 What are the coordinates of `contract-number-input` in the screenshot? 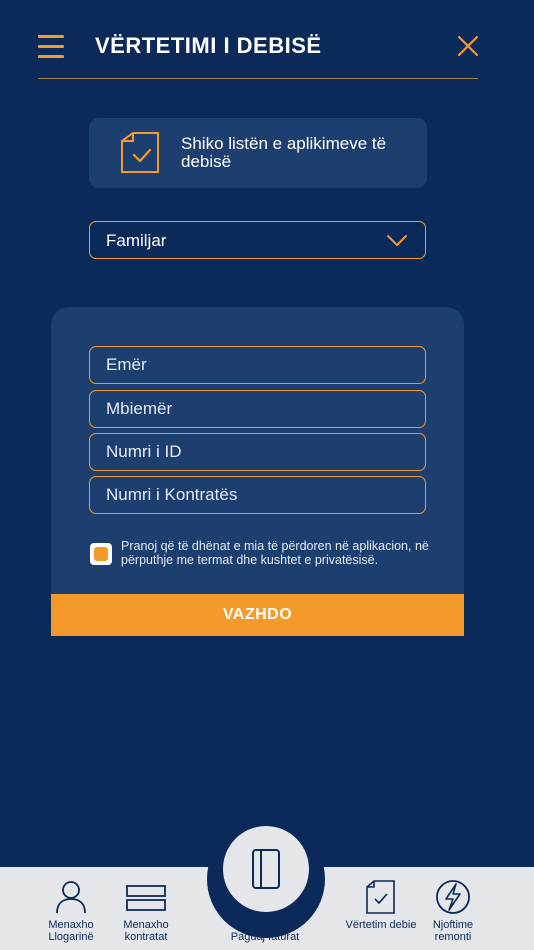 It's located at (257, 495).